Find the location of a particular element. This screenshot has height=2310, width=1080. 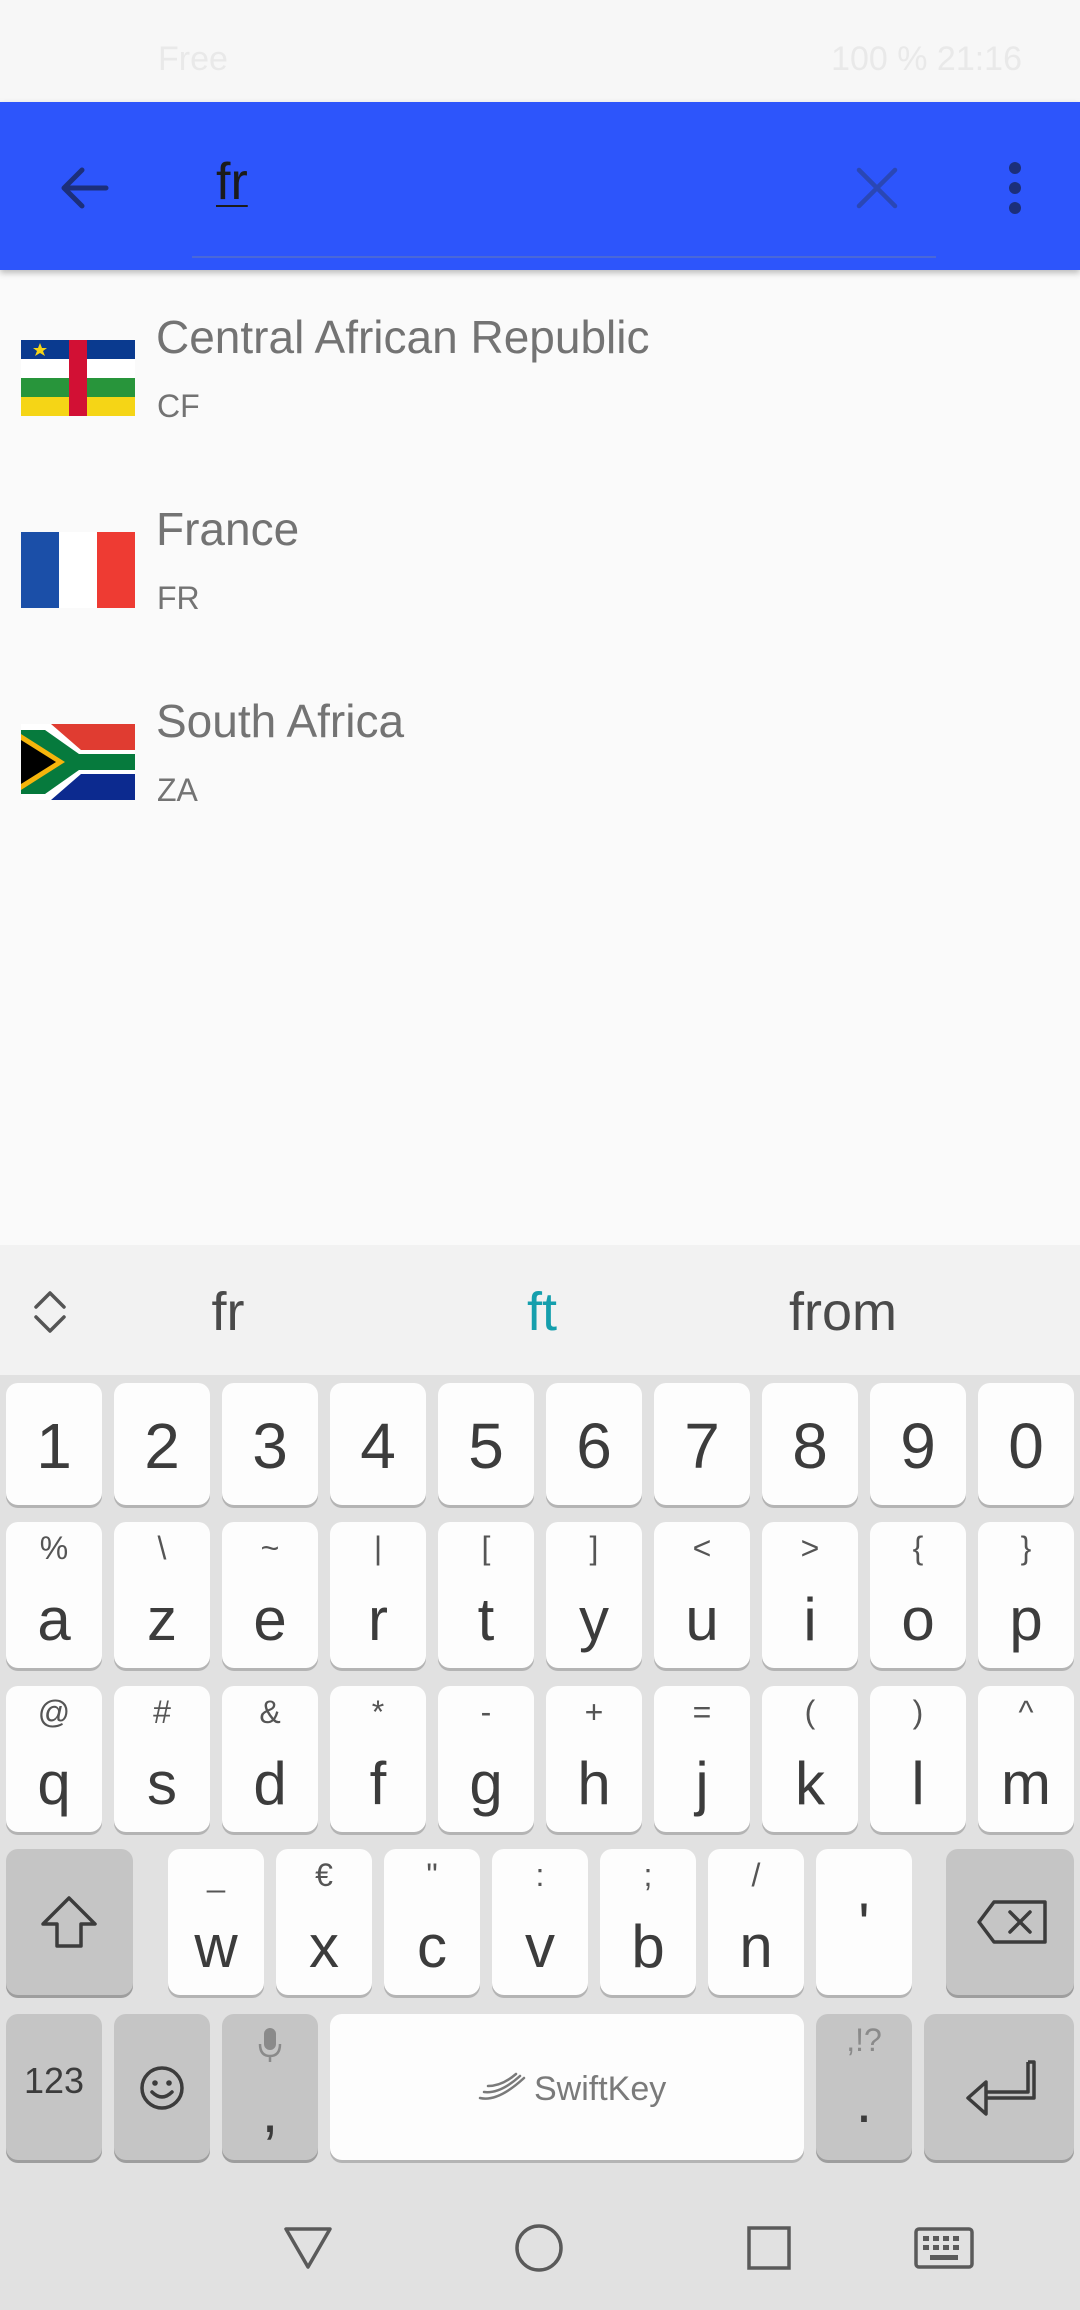

nav-recents-icon is located at coordinates (769, 2248).